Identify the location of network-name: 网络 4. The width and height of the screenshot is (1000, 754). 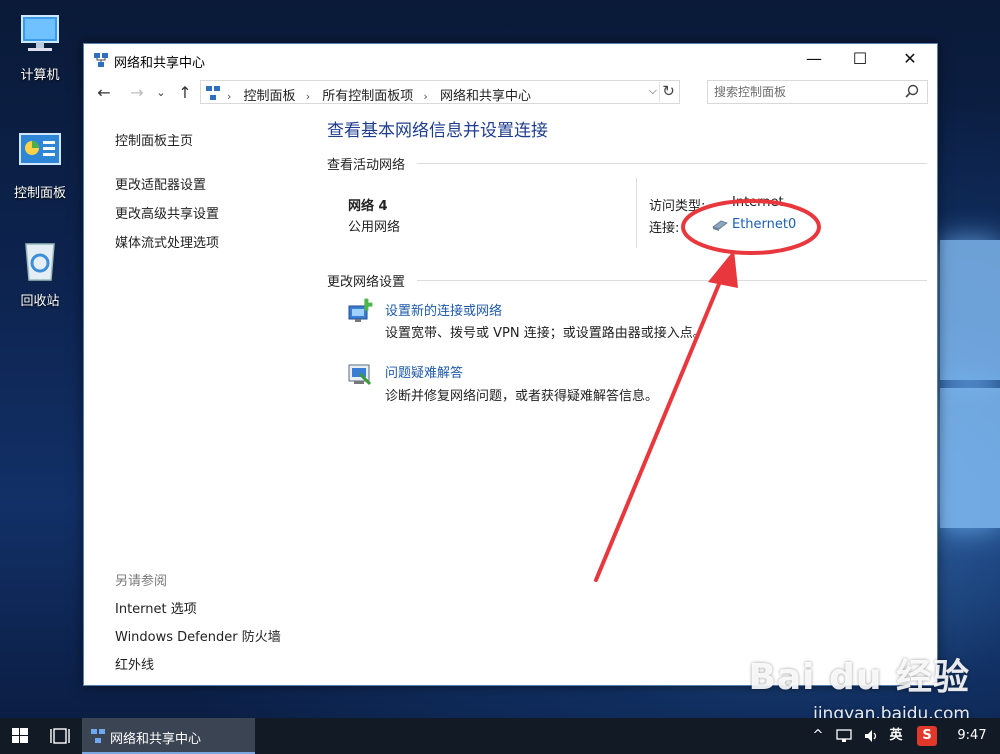
(368, 206).